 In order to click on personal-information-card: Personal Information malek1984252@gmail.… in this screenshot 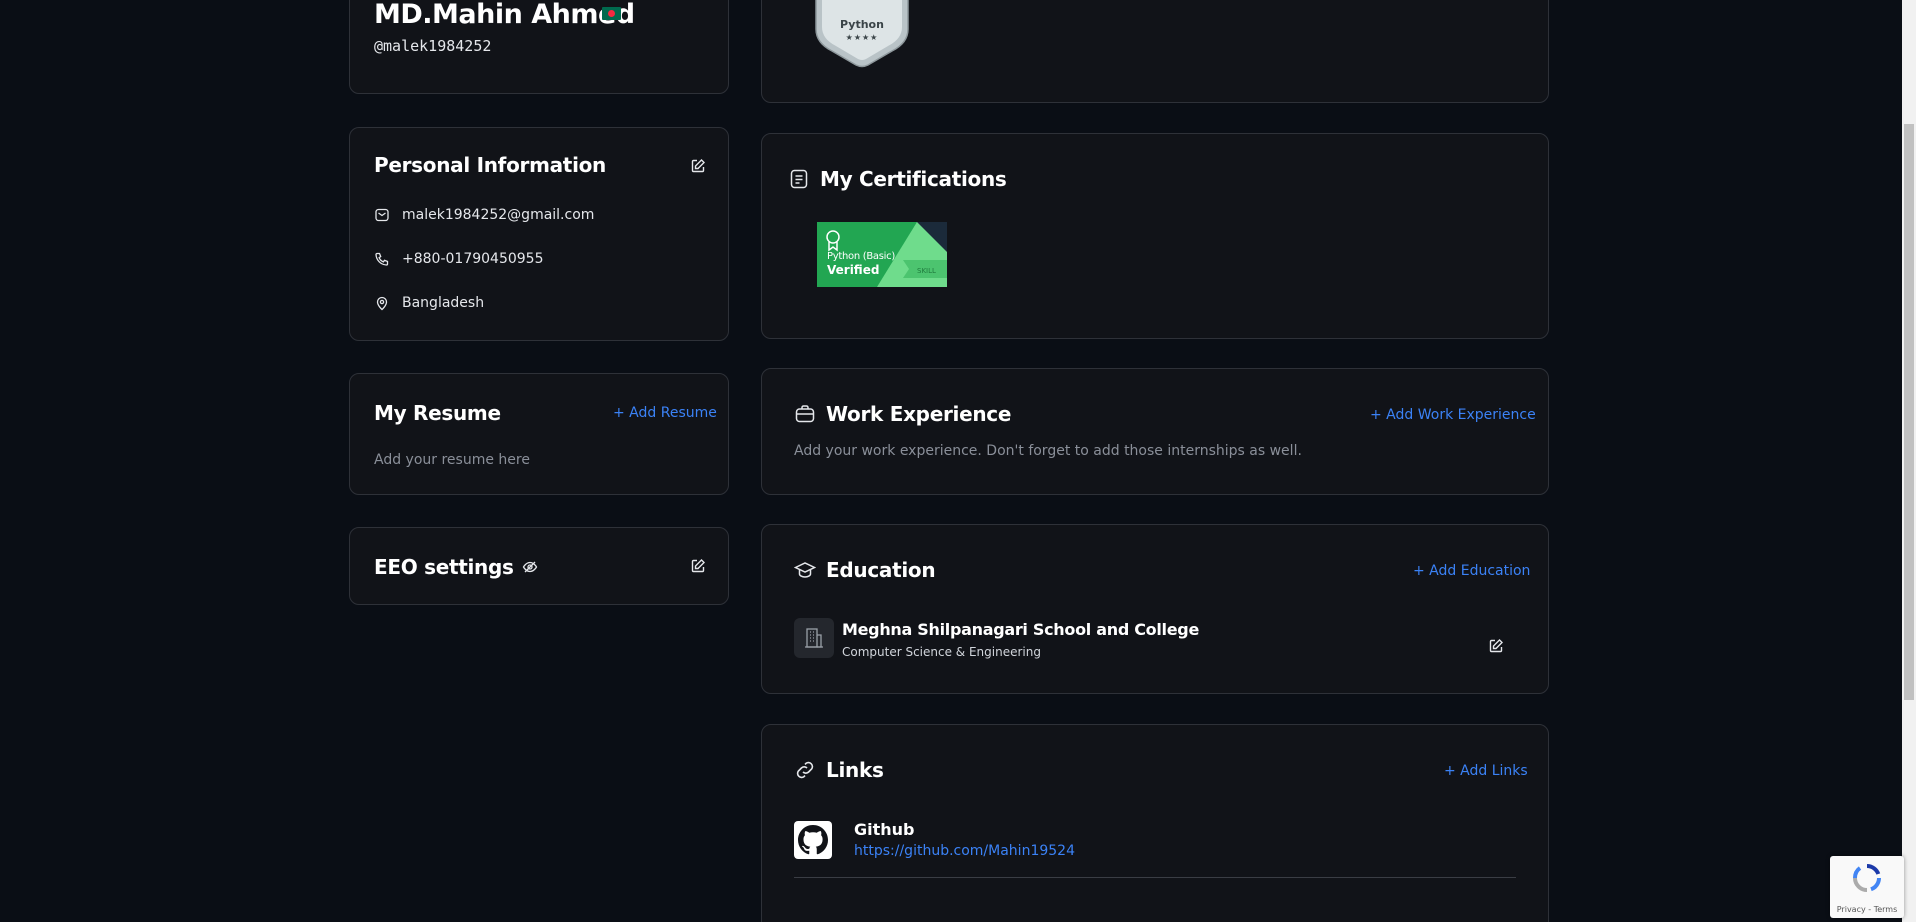, I will do `click(539, 234)`.